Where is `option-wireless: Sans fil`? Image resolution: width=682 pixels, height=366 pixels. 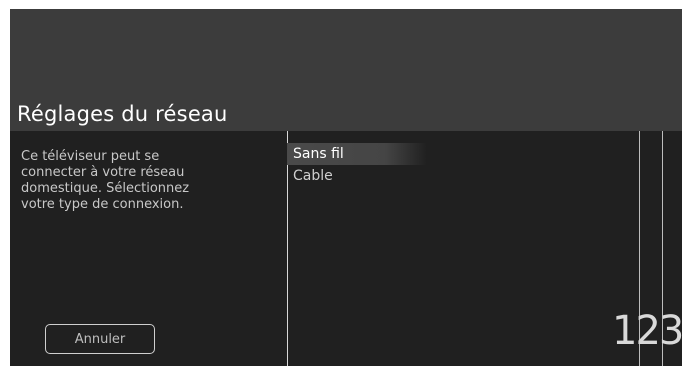
option-wireless: Sans fil is located at coordinates (357, 154).